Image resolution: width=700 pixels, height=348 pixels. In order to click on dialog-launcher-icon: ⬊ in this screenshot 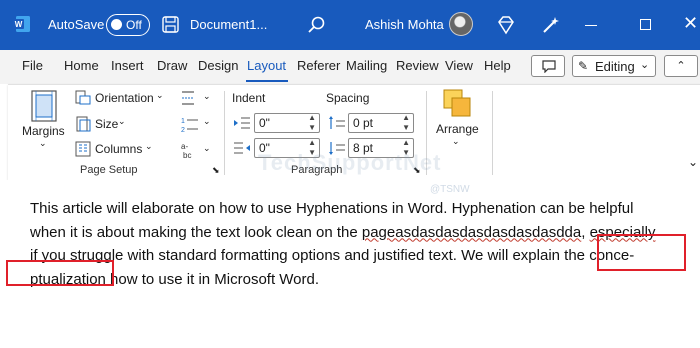, I will do `click(216, 170)`.